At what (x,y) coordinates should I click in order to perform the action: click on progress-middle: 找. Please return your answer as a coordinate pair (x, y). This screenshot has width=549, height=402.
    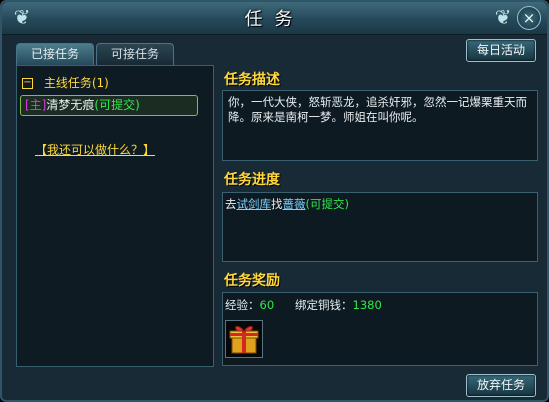
    Looking at the image, I should click on (277, 204).